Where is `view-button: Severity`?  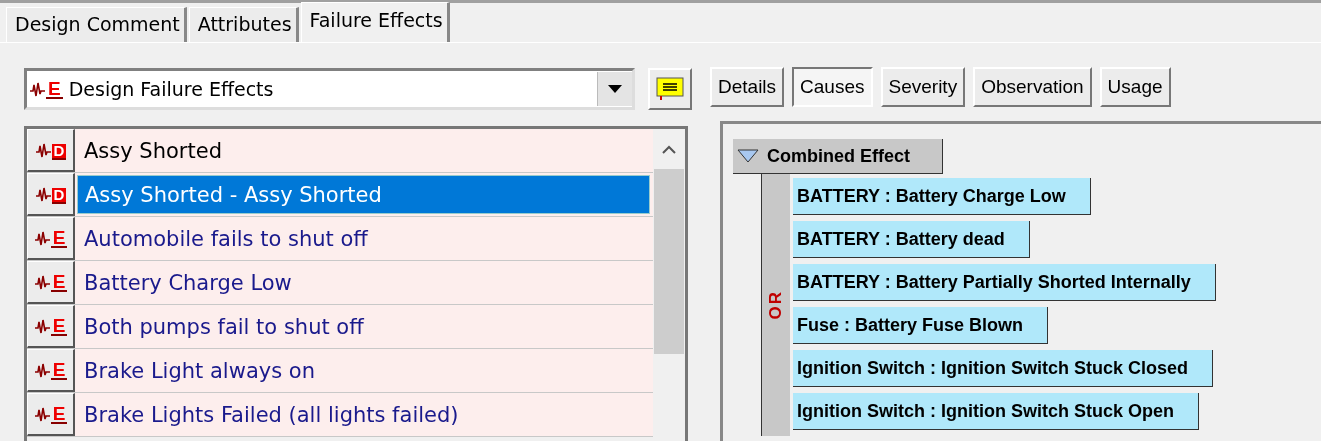
view-button: Severity is located at coordinates (923, 87).